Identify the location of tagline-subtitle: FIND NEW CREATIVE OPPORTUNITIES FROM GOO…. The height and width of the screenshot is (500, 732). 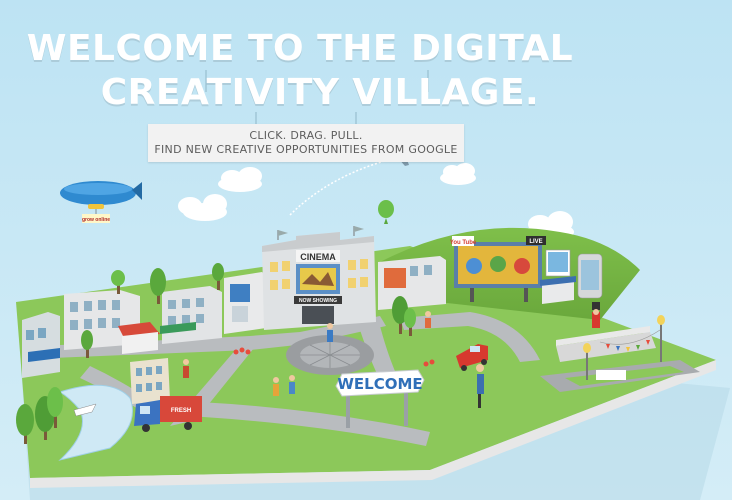
(306, 149).